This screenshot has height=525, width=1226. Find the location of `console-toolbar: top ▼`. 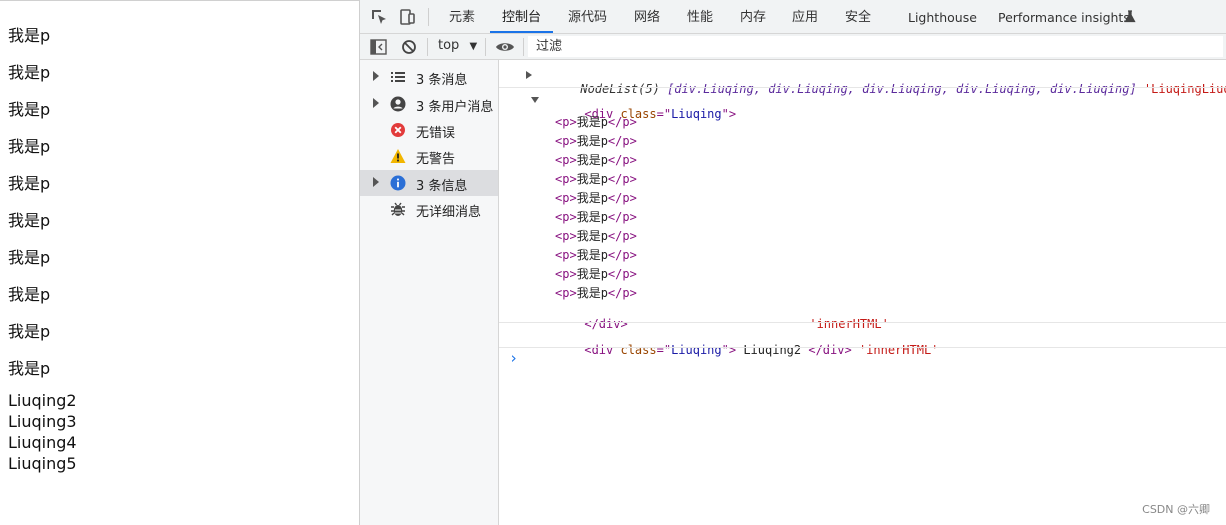

console-toolbar: top ▼ is located at coordinates (793, 47).